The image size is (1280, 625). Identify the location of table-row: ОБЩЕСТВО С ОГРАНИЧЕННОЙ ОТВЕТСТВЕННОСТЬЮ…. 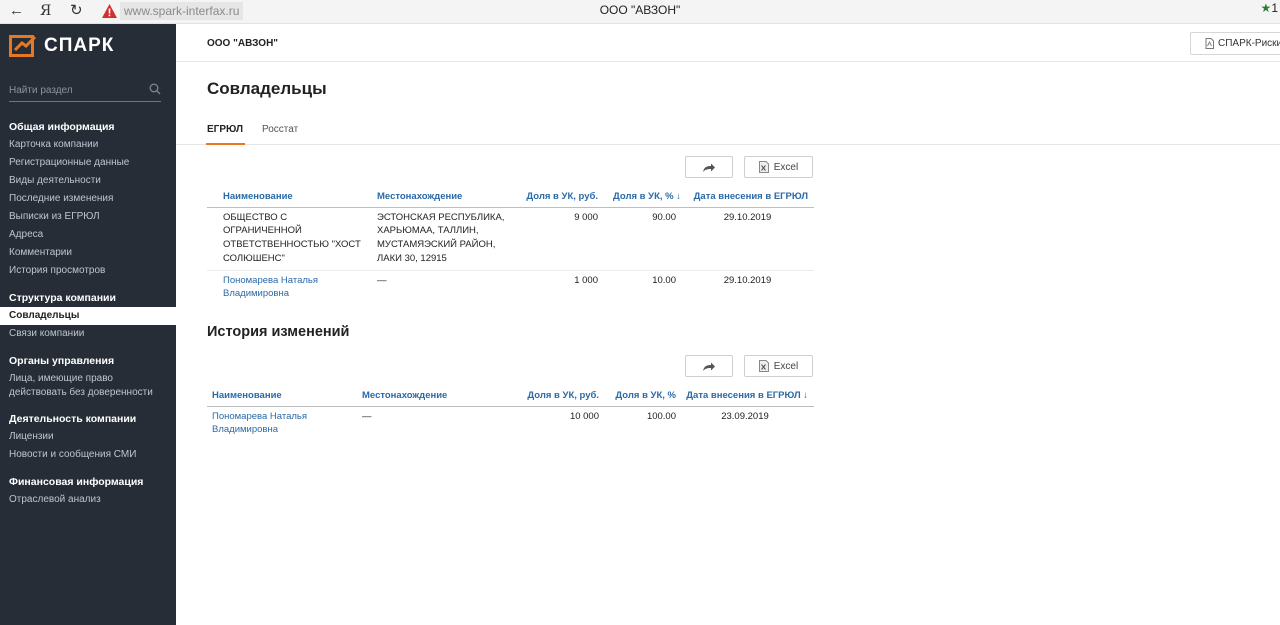
(510, 239).